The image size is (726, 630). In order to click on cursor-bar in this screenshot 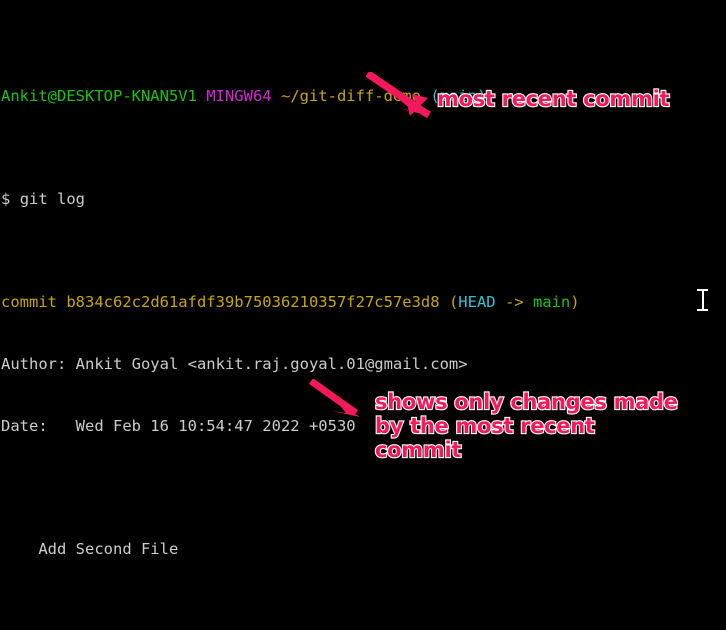, I will do `click(703, 300)`.